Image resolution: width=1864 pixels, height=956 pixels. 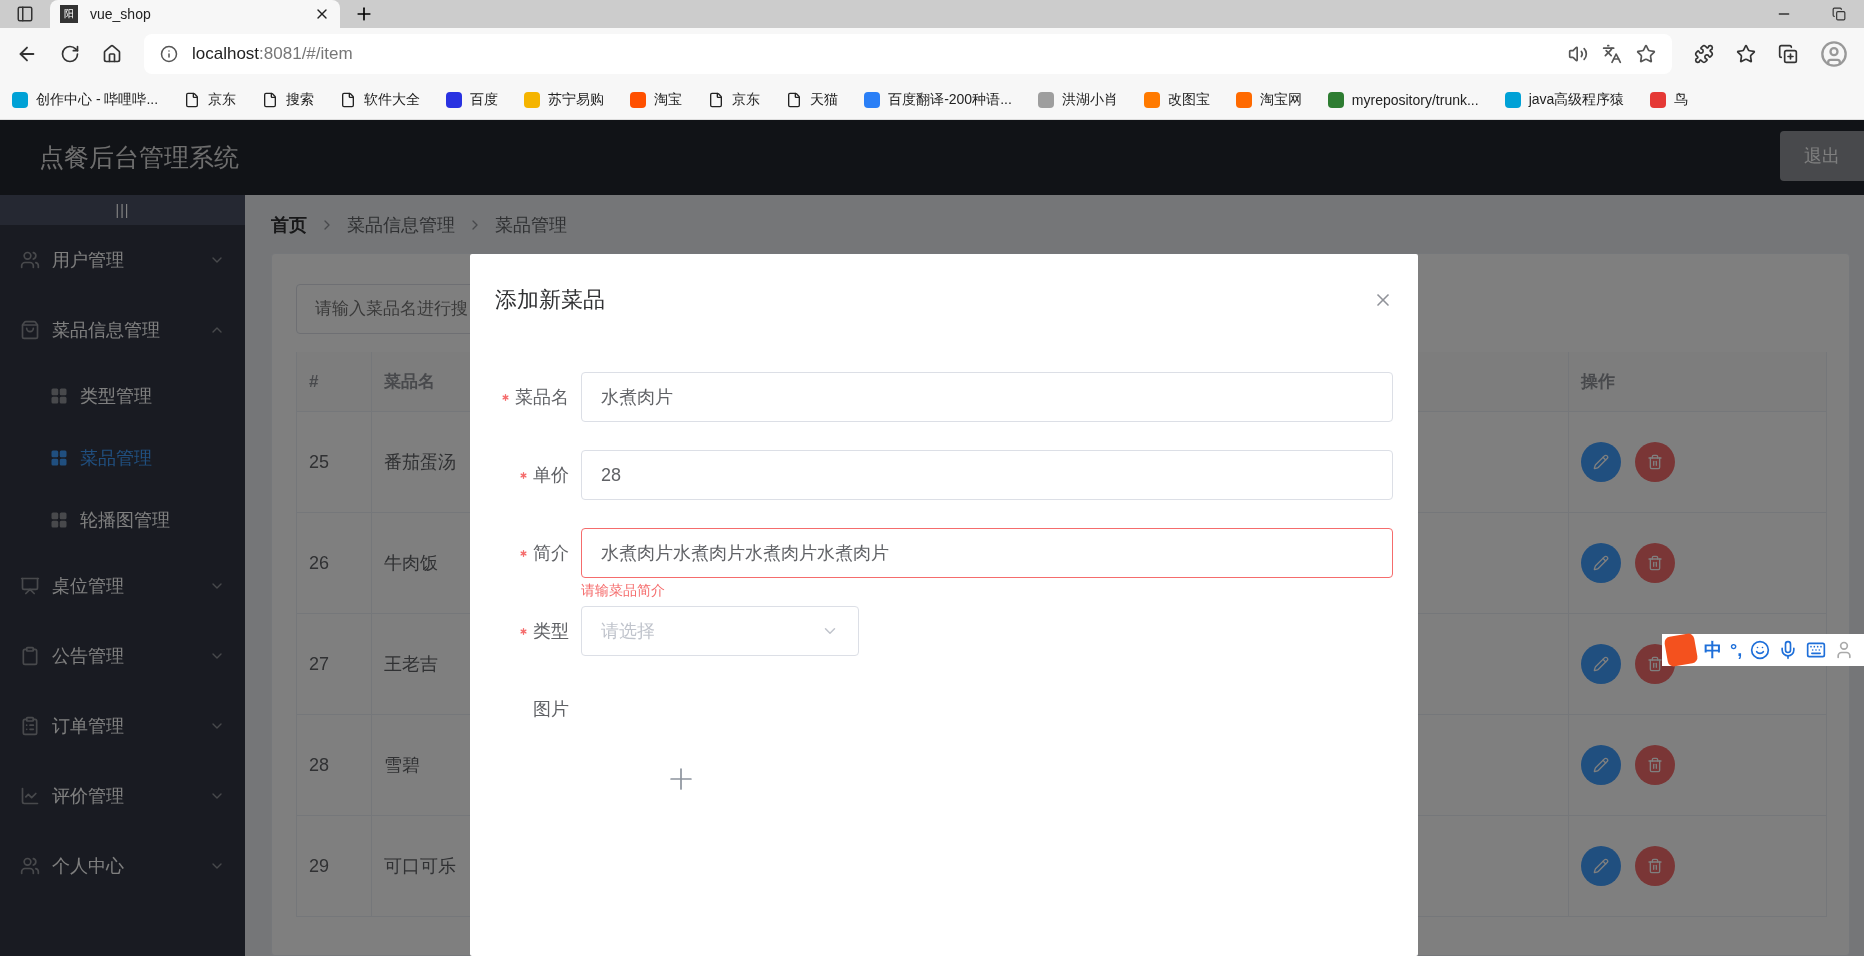 What do you see at coordinates (122, 796) in the screenshot?
I see `menu-item: 评价管理` at bounding box center [122, 796].